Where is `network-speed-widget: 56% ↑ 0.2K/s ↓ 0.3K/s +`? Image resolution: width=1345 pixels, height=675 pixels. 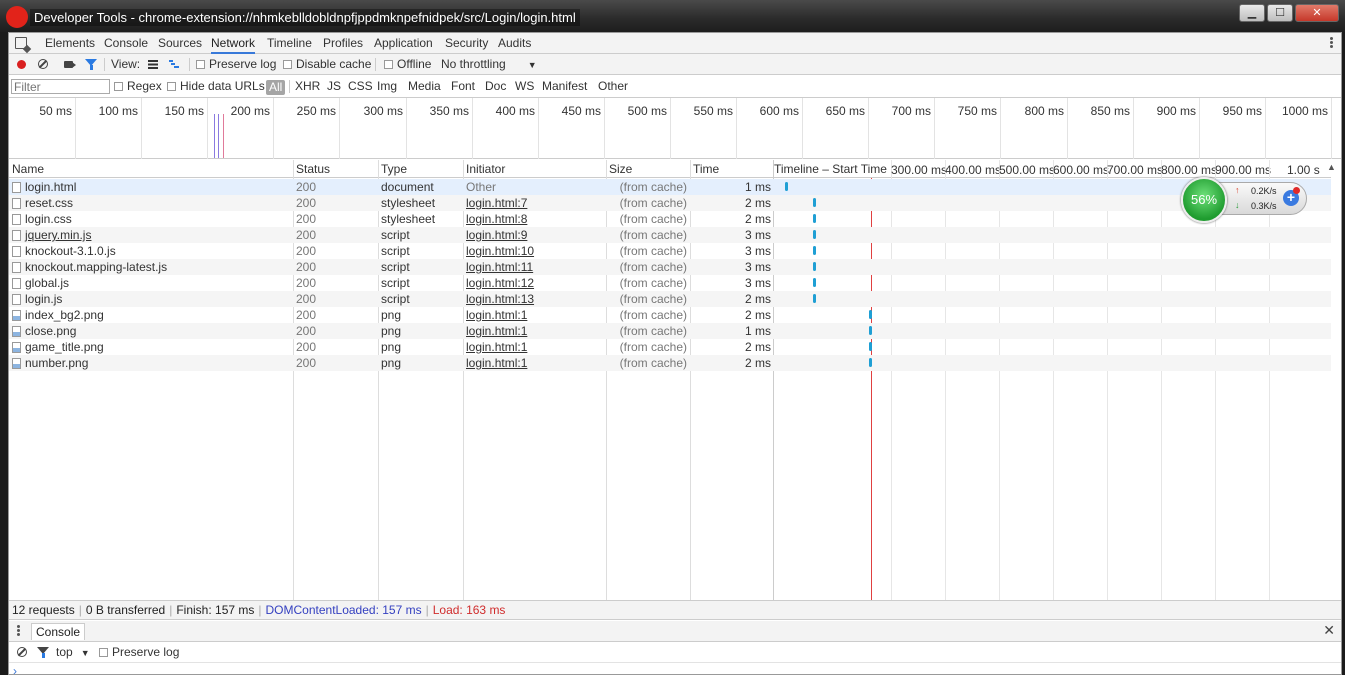 network-speed-widget: 56% ↑ 0.2K/s ↓ 0.3K/s + is located at coordinates (1244, 200).